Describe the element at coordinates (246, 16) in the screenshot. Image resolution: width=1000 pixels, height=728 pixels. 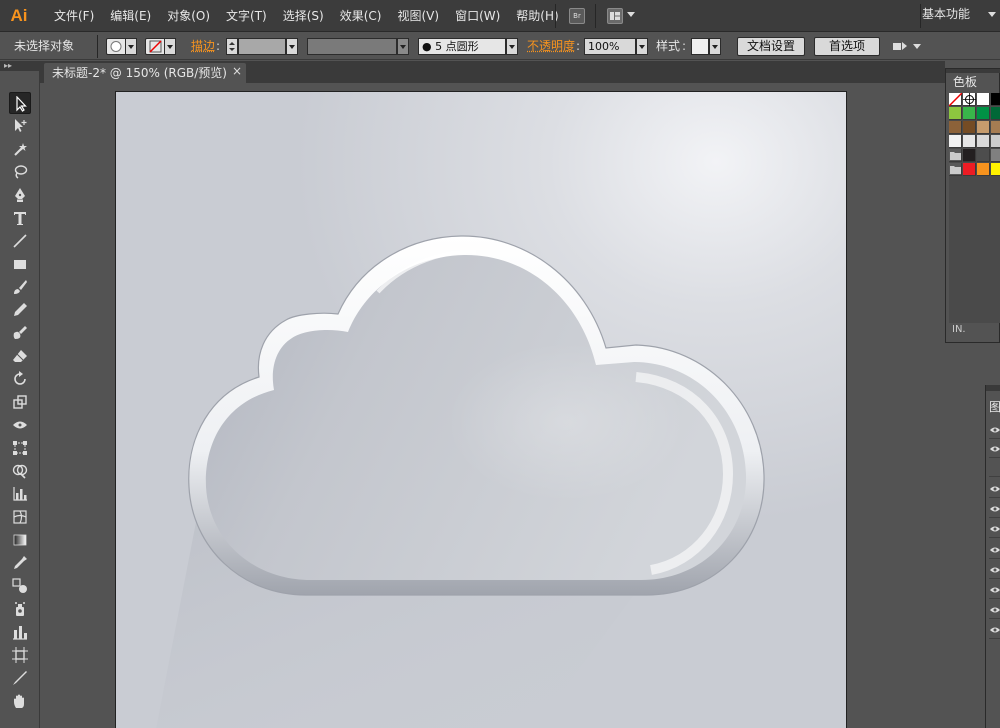
I see `menu-type: 文字(T)` at that location.